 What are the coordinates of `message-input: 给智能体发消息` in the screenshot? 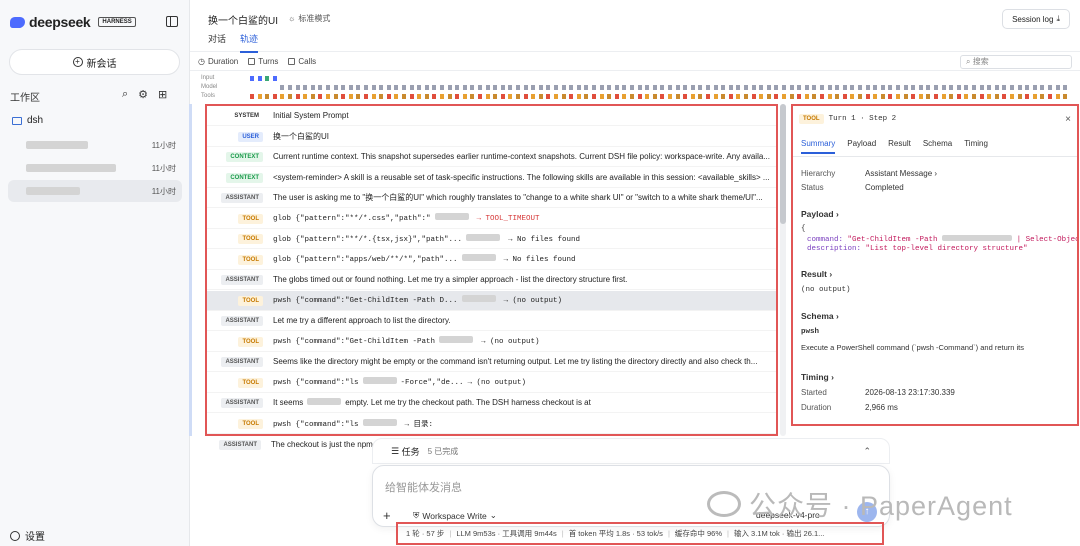 It's located at (423, 487).